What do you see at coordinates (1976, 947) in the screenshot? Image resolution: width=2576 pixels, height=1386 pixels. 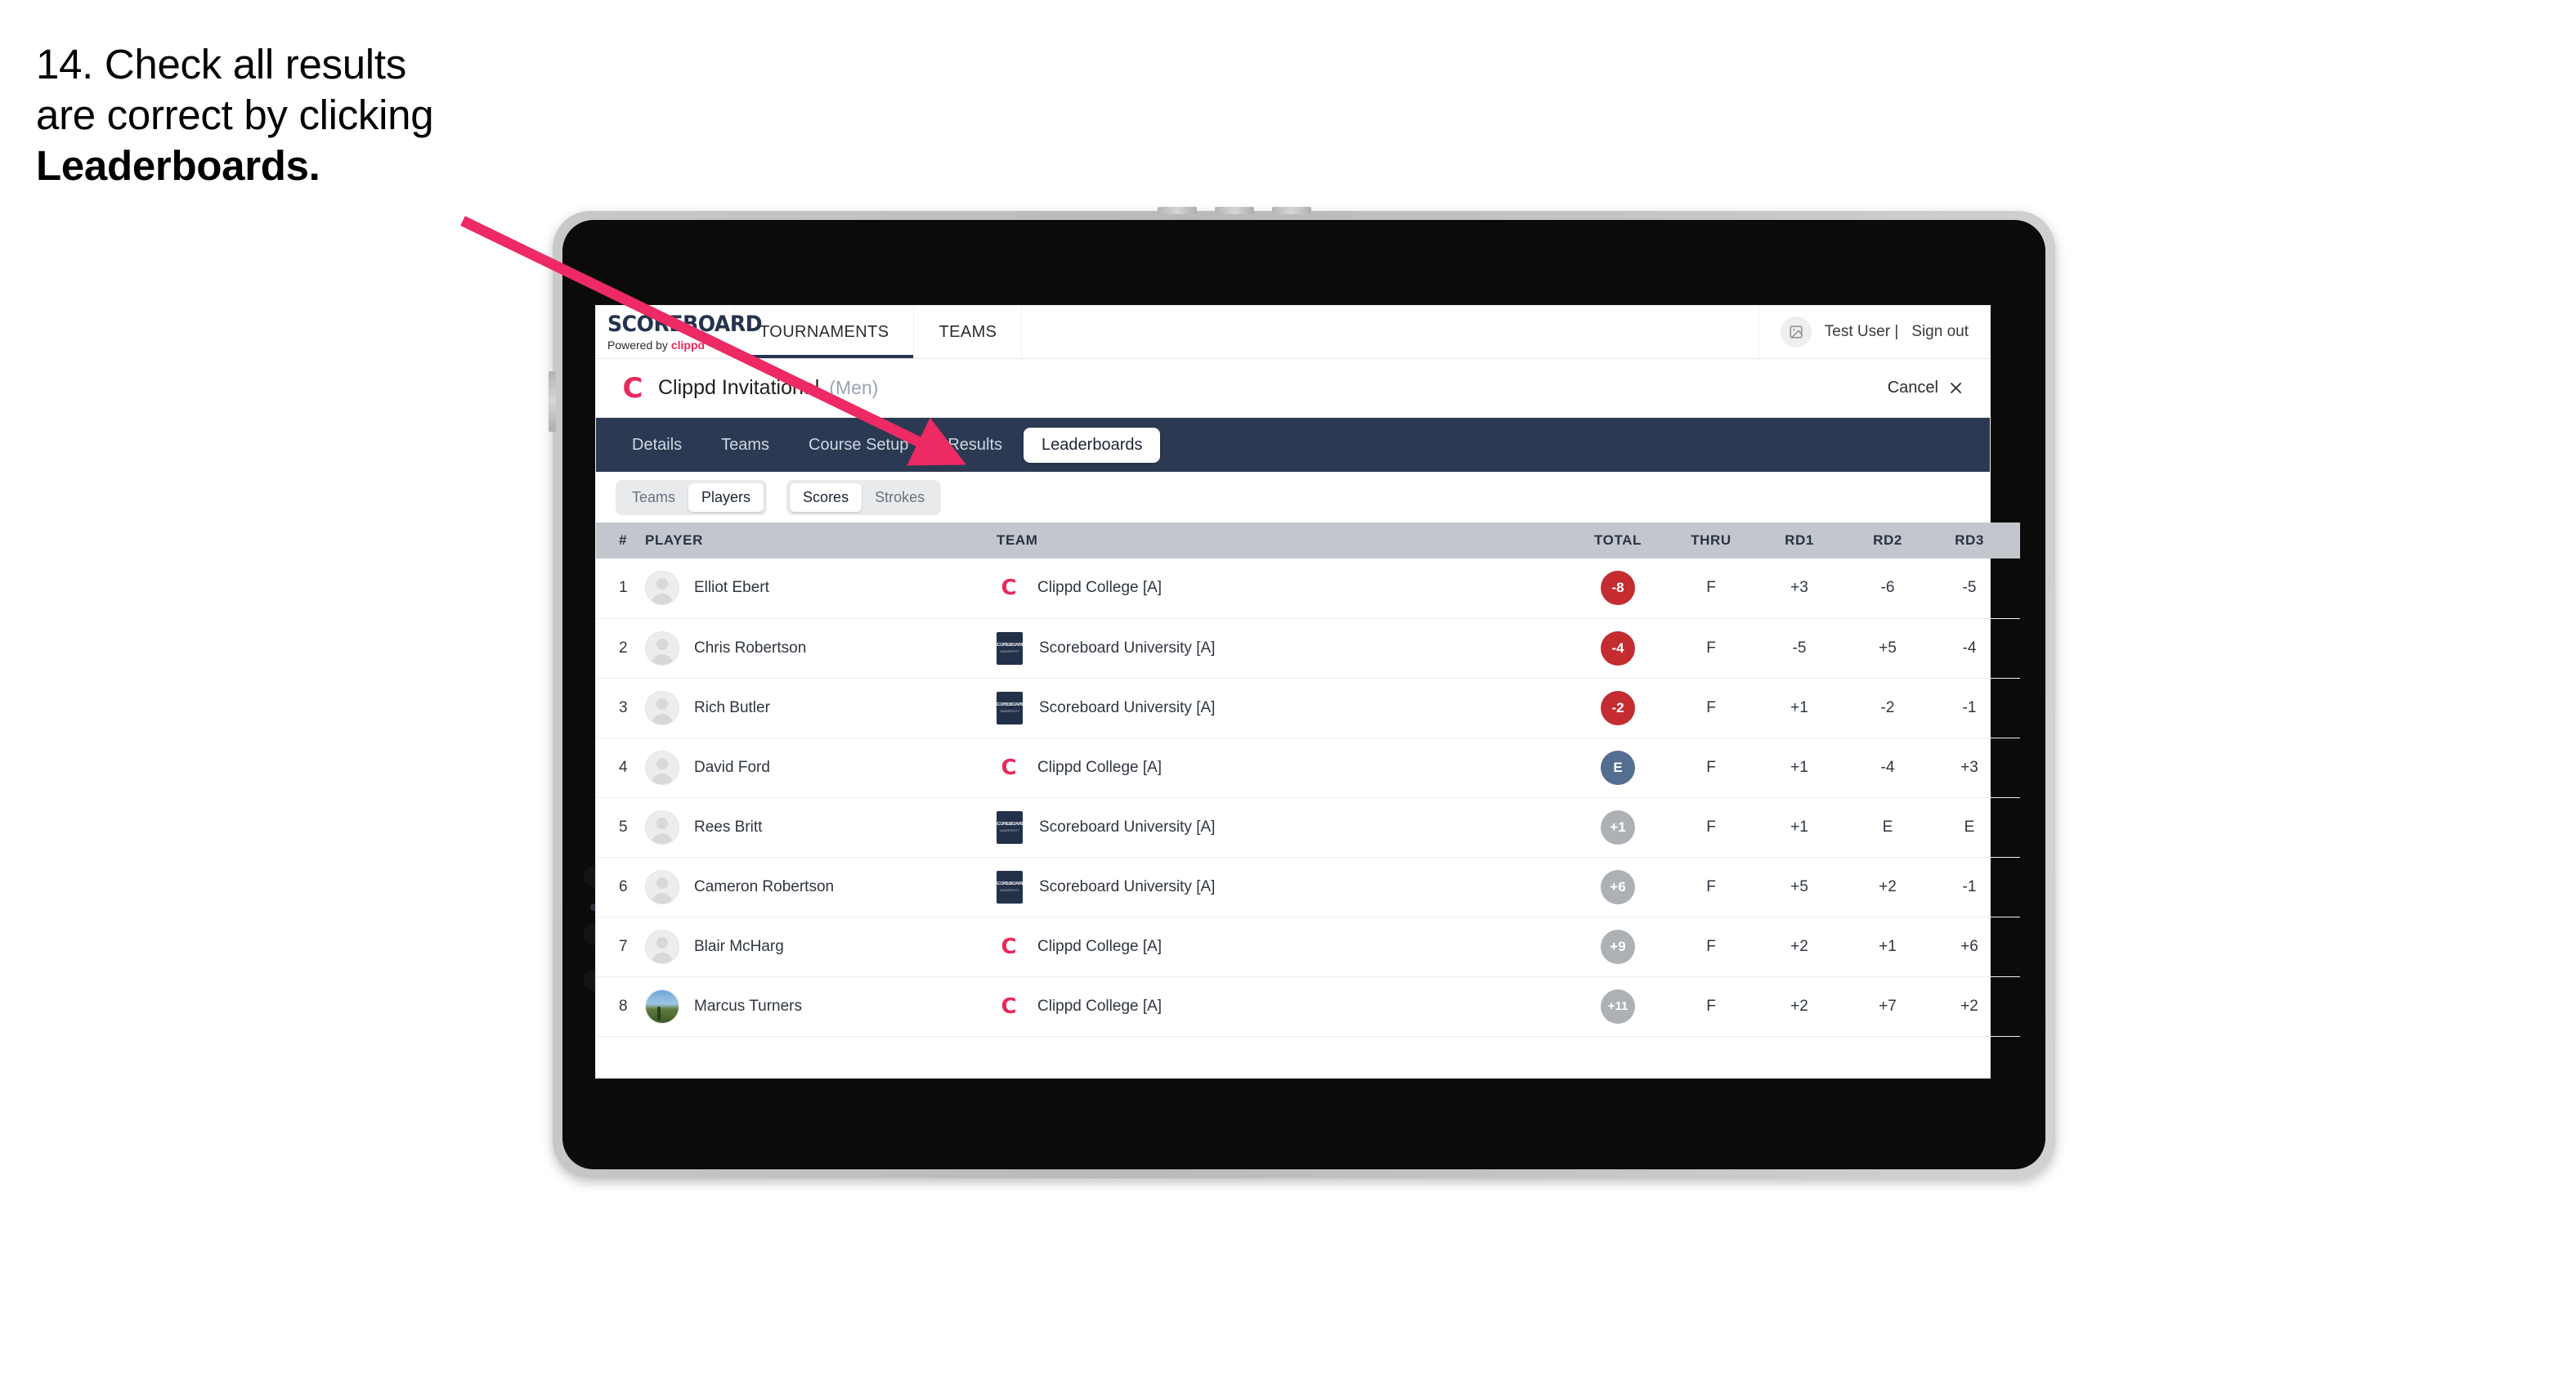 I see `cell-rd3: +6` at bounding box center [1976, 947].